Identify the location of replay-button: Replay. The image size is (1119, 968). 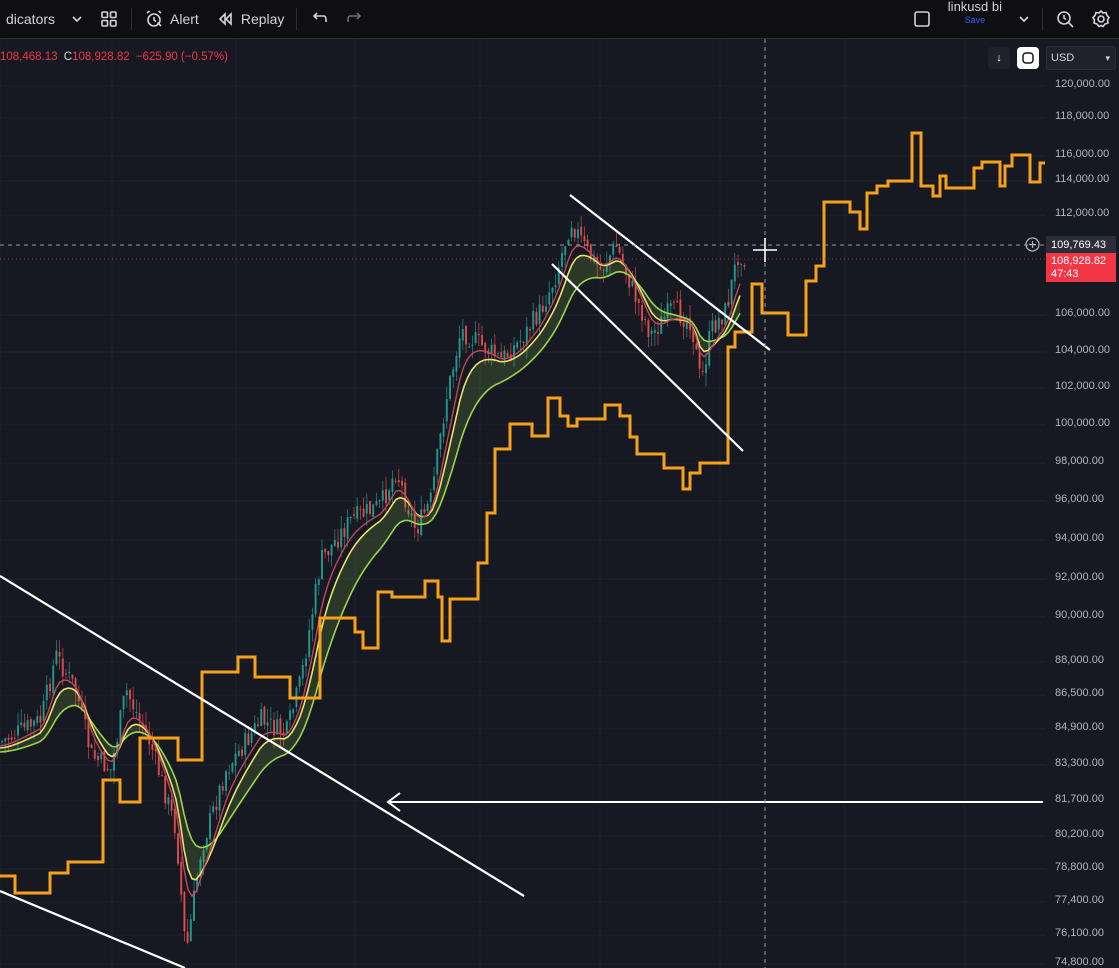
(250, 19).